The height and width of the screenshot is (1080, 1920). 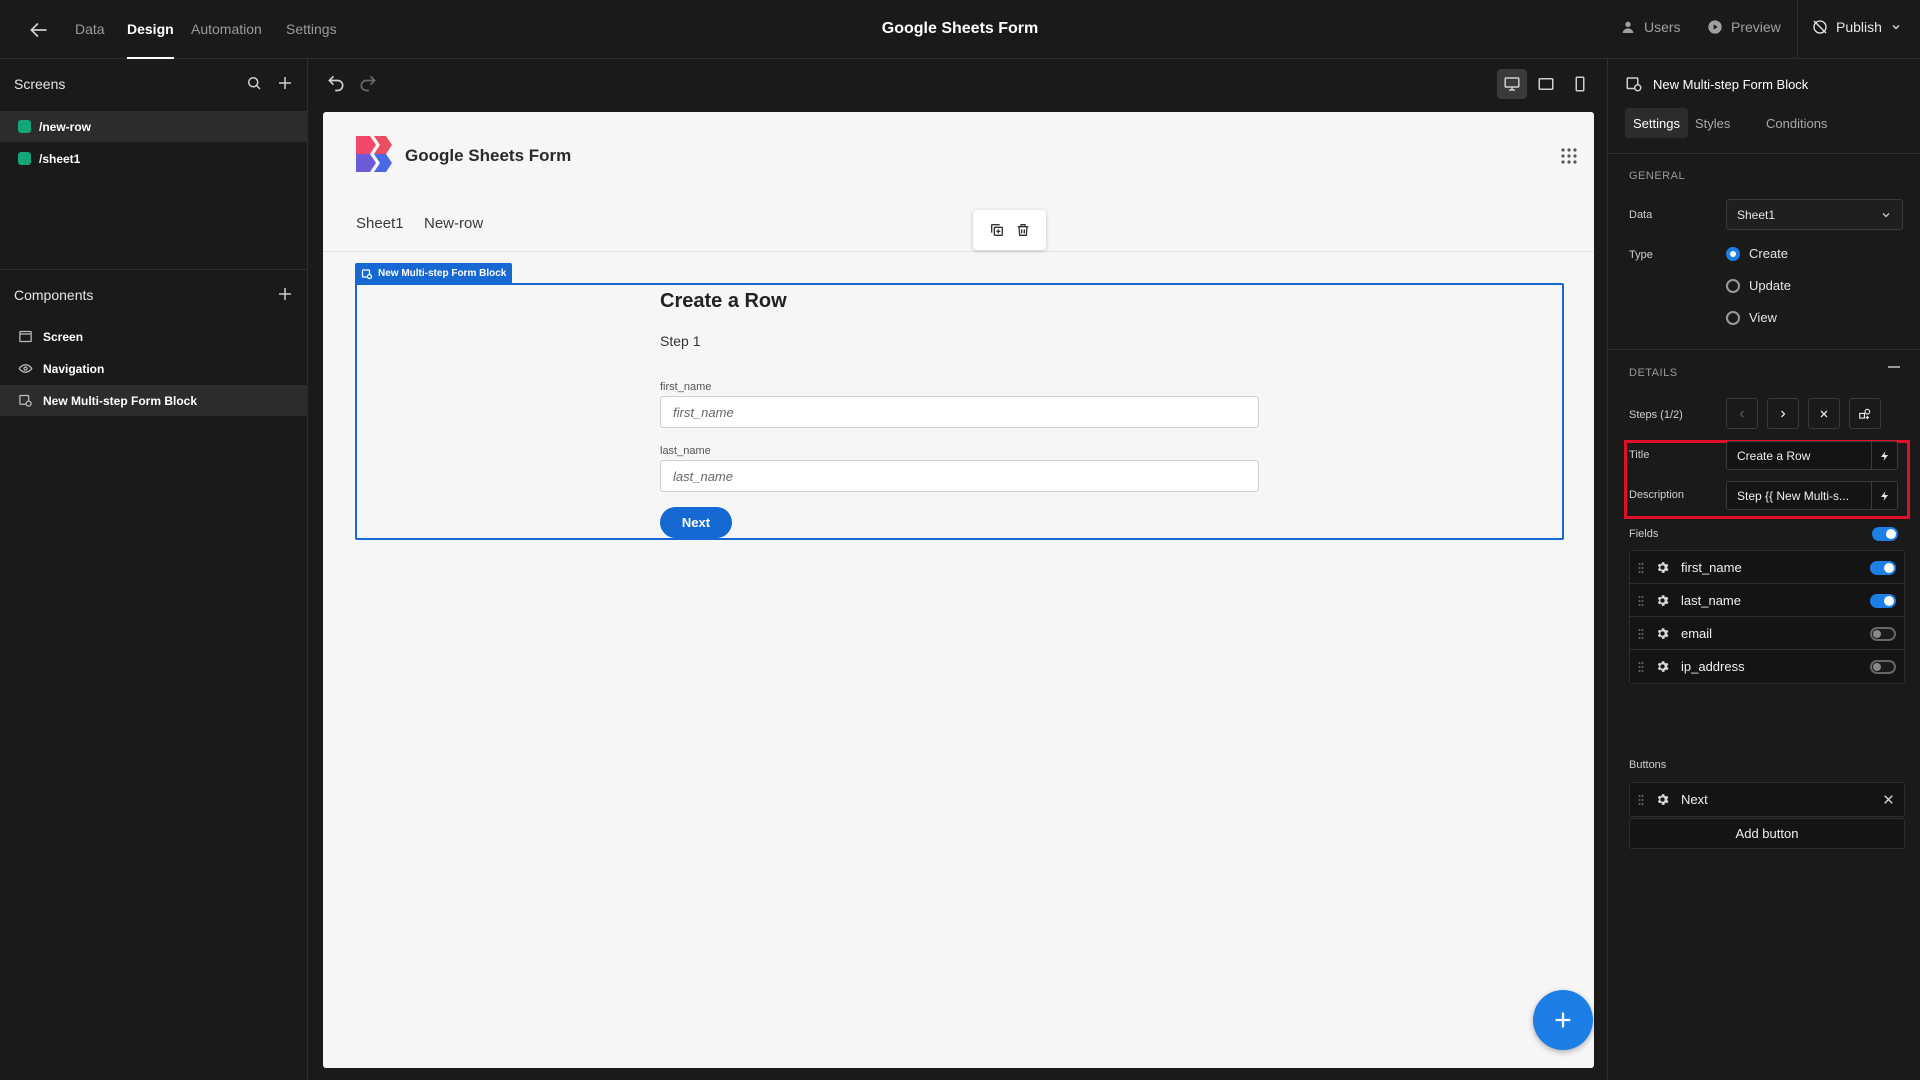 I want to click on form-step-label: Step 1, so click(x=680, y=341).